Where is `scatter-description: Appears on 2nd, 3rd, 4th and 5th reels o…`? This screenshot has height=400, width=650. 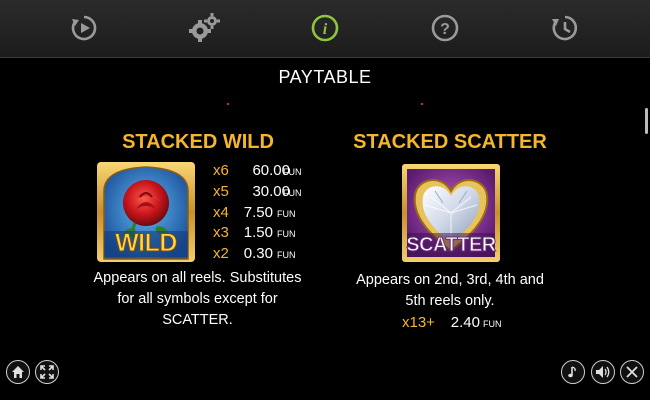 scatter-description: Appears on 2nd, 3rd, 4th and 5th reels o… is located at coordinates (450, 290).